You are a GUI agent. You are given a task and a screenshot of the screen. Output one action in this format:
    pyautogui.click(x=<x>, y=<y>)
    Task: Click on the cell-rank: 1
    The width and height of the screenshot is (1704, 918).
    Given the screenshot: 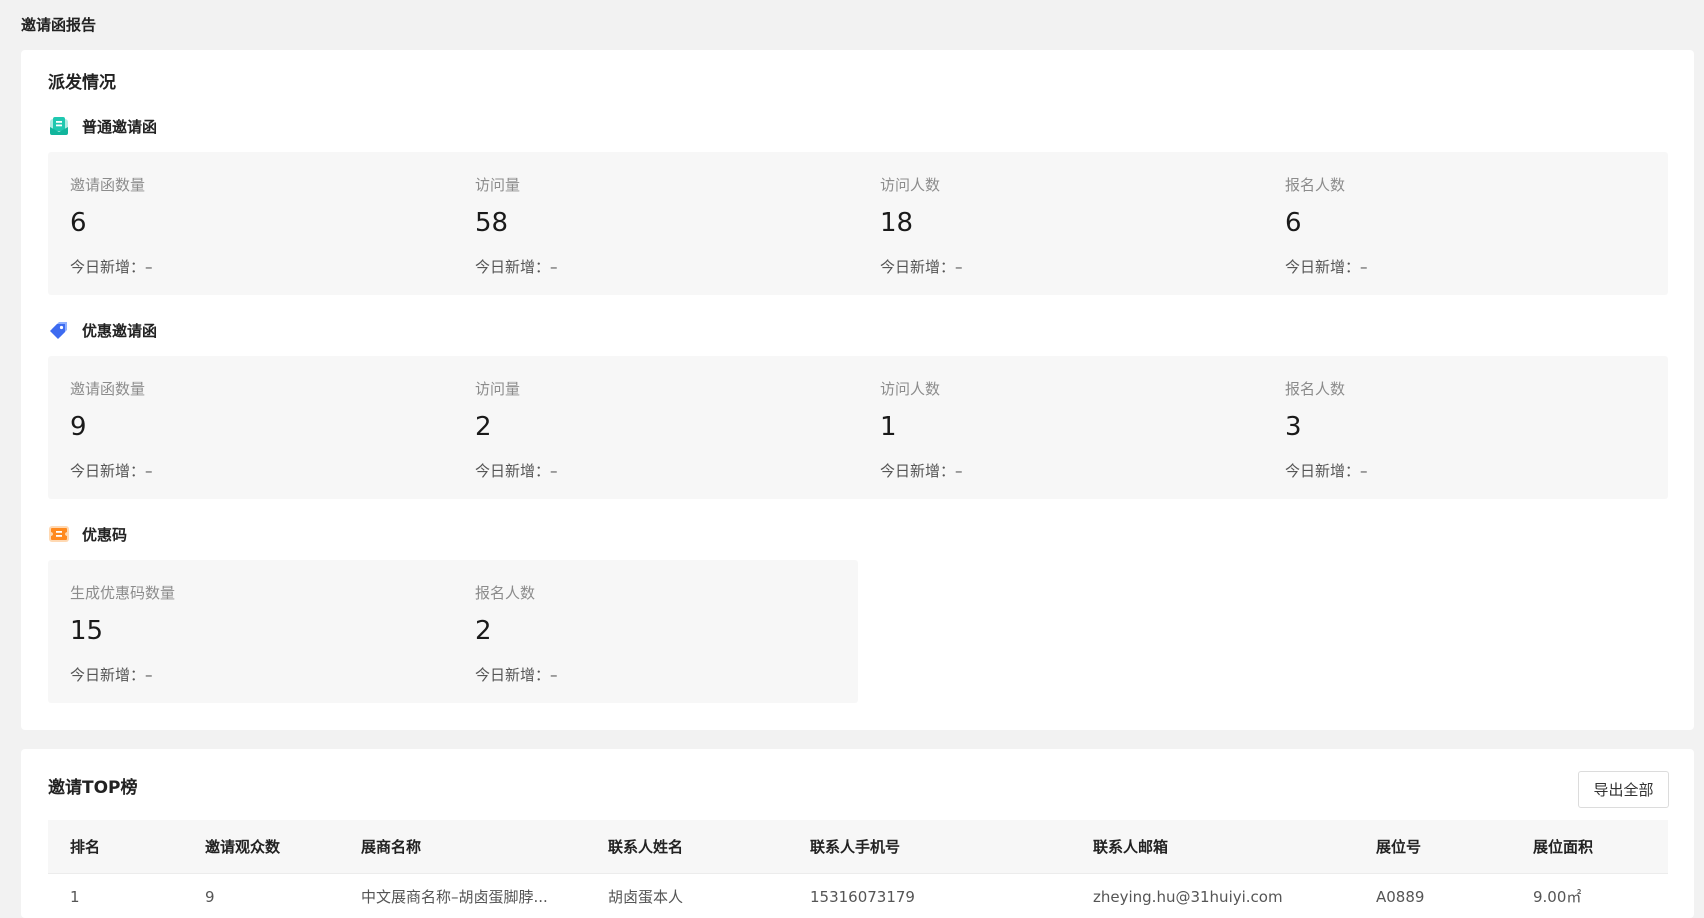 What is the action you would take?
    pyautogui.click(x=75, y=896)
    